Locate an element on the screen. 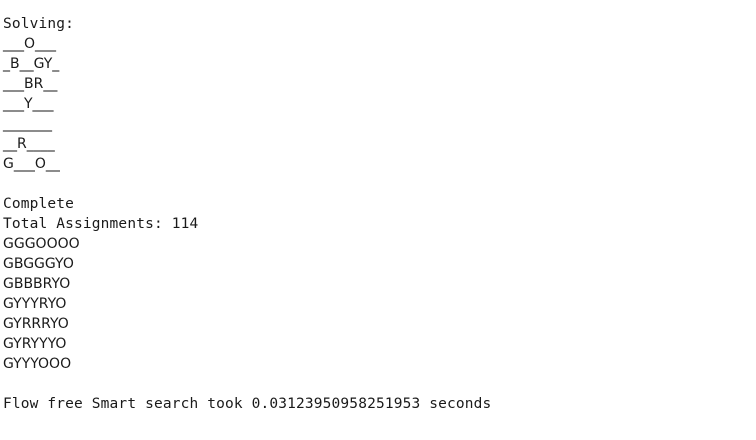 This screenshot has width=756, height=440. puzzle-row: G___O__ is located at coordinates (31, 164).